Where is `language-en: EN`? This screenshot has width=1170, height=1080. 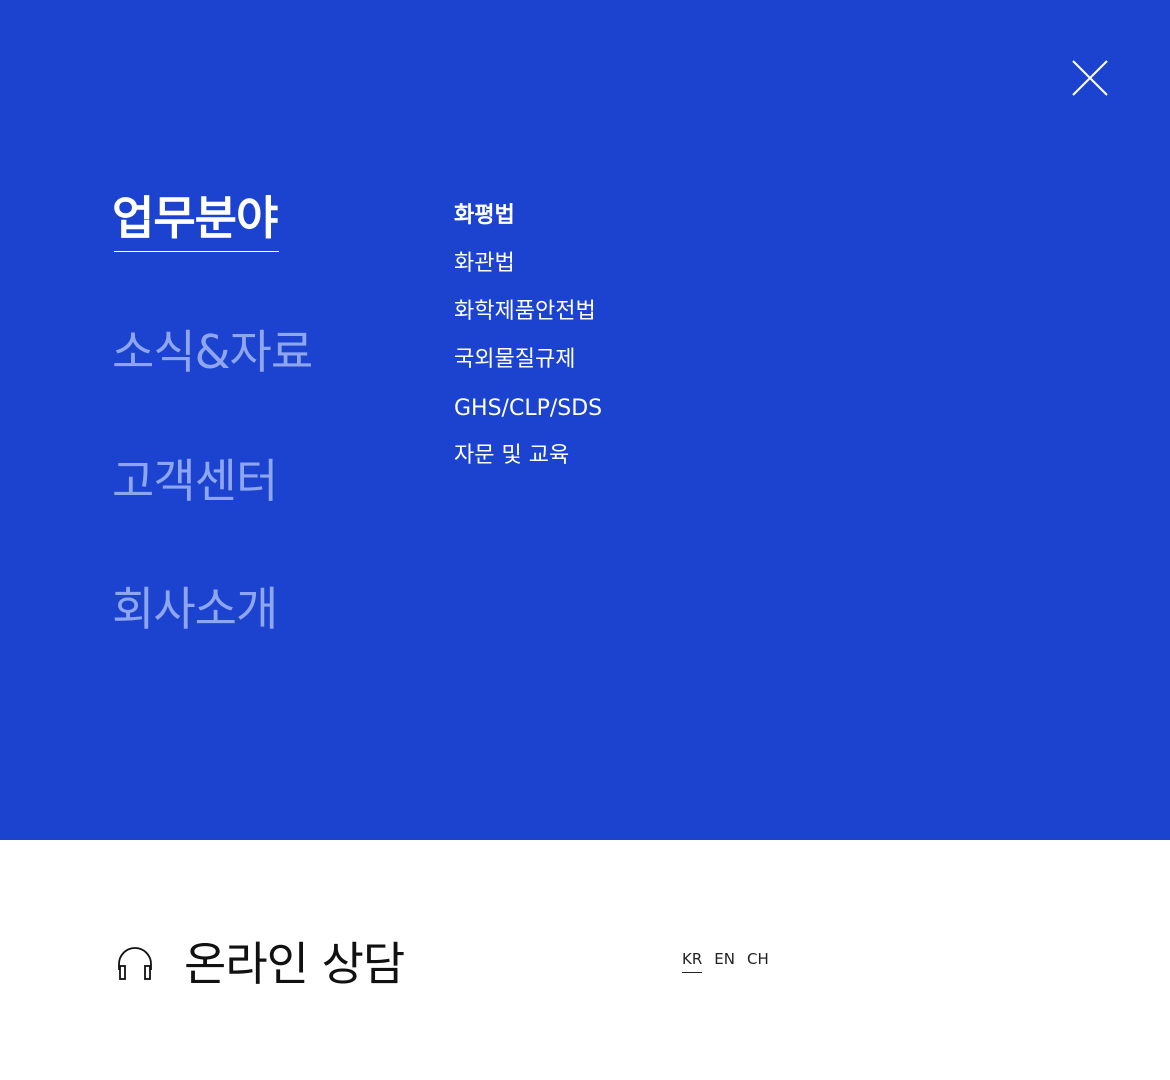 language-en: EN is located at coordinates (724, 961).